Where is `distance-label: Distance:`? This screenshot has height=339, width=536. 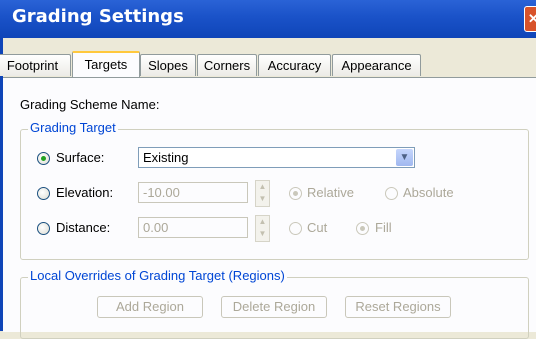 distance-label: Distance: is located at coordinates (83, 227).